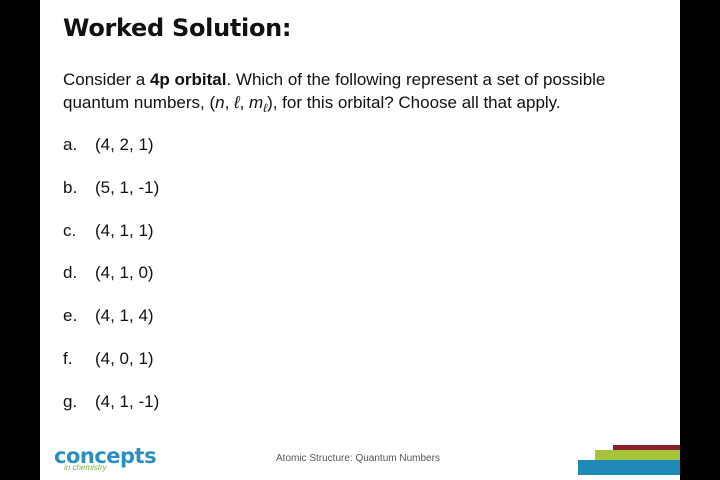 This screenshot has height=480, width=720. What do you see at coordinates (70, 401) in the screenshot?
I see `option-letter: g.` at bounding box center [70, 401].